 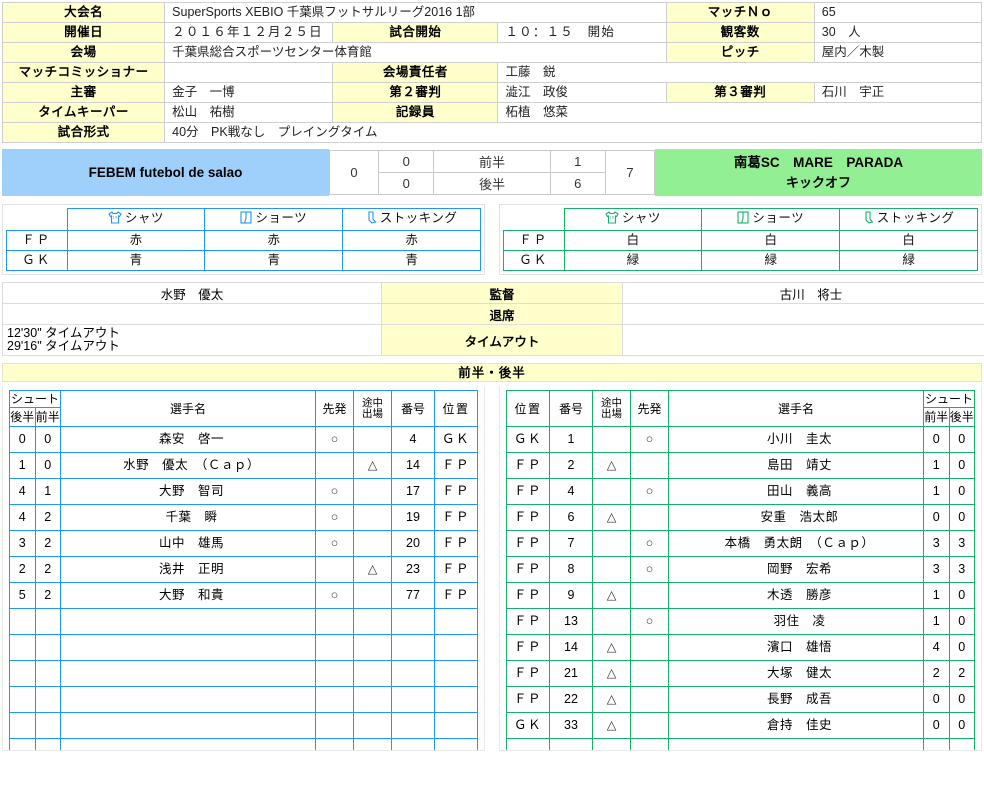 What do you see at coordinates (411, 240) in the screenshot?
I see `home-fp-socks-color: 赤` at bounding box center [411, 240].